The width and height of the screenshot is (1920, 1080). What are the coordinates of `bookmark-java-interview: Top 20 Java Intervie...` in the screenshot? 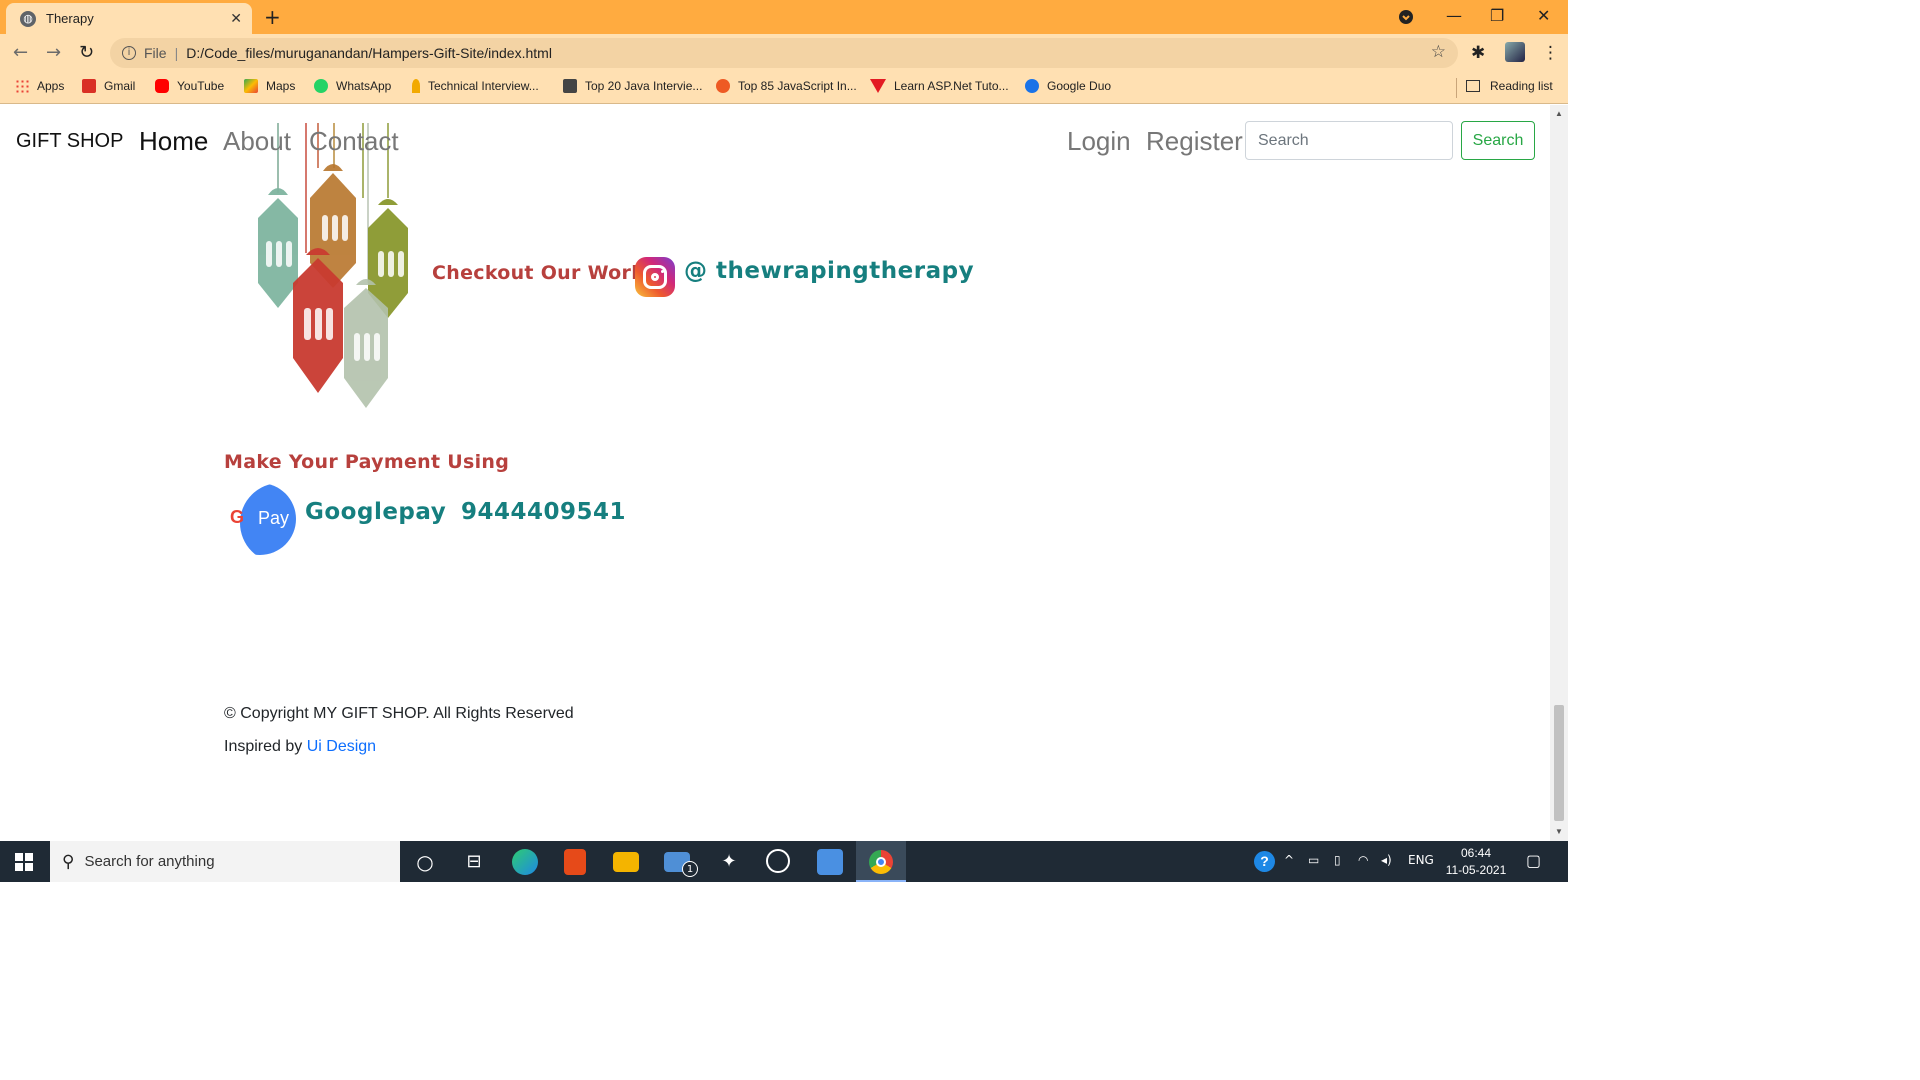 It's located at (632, 86).